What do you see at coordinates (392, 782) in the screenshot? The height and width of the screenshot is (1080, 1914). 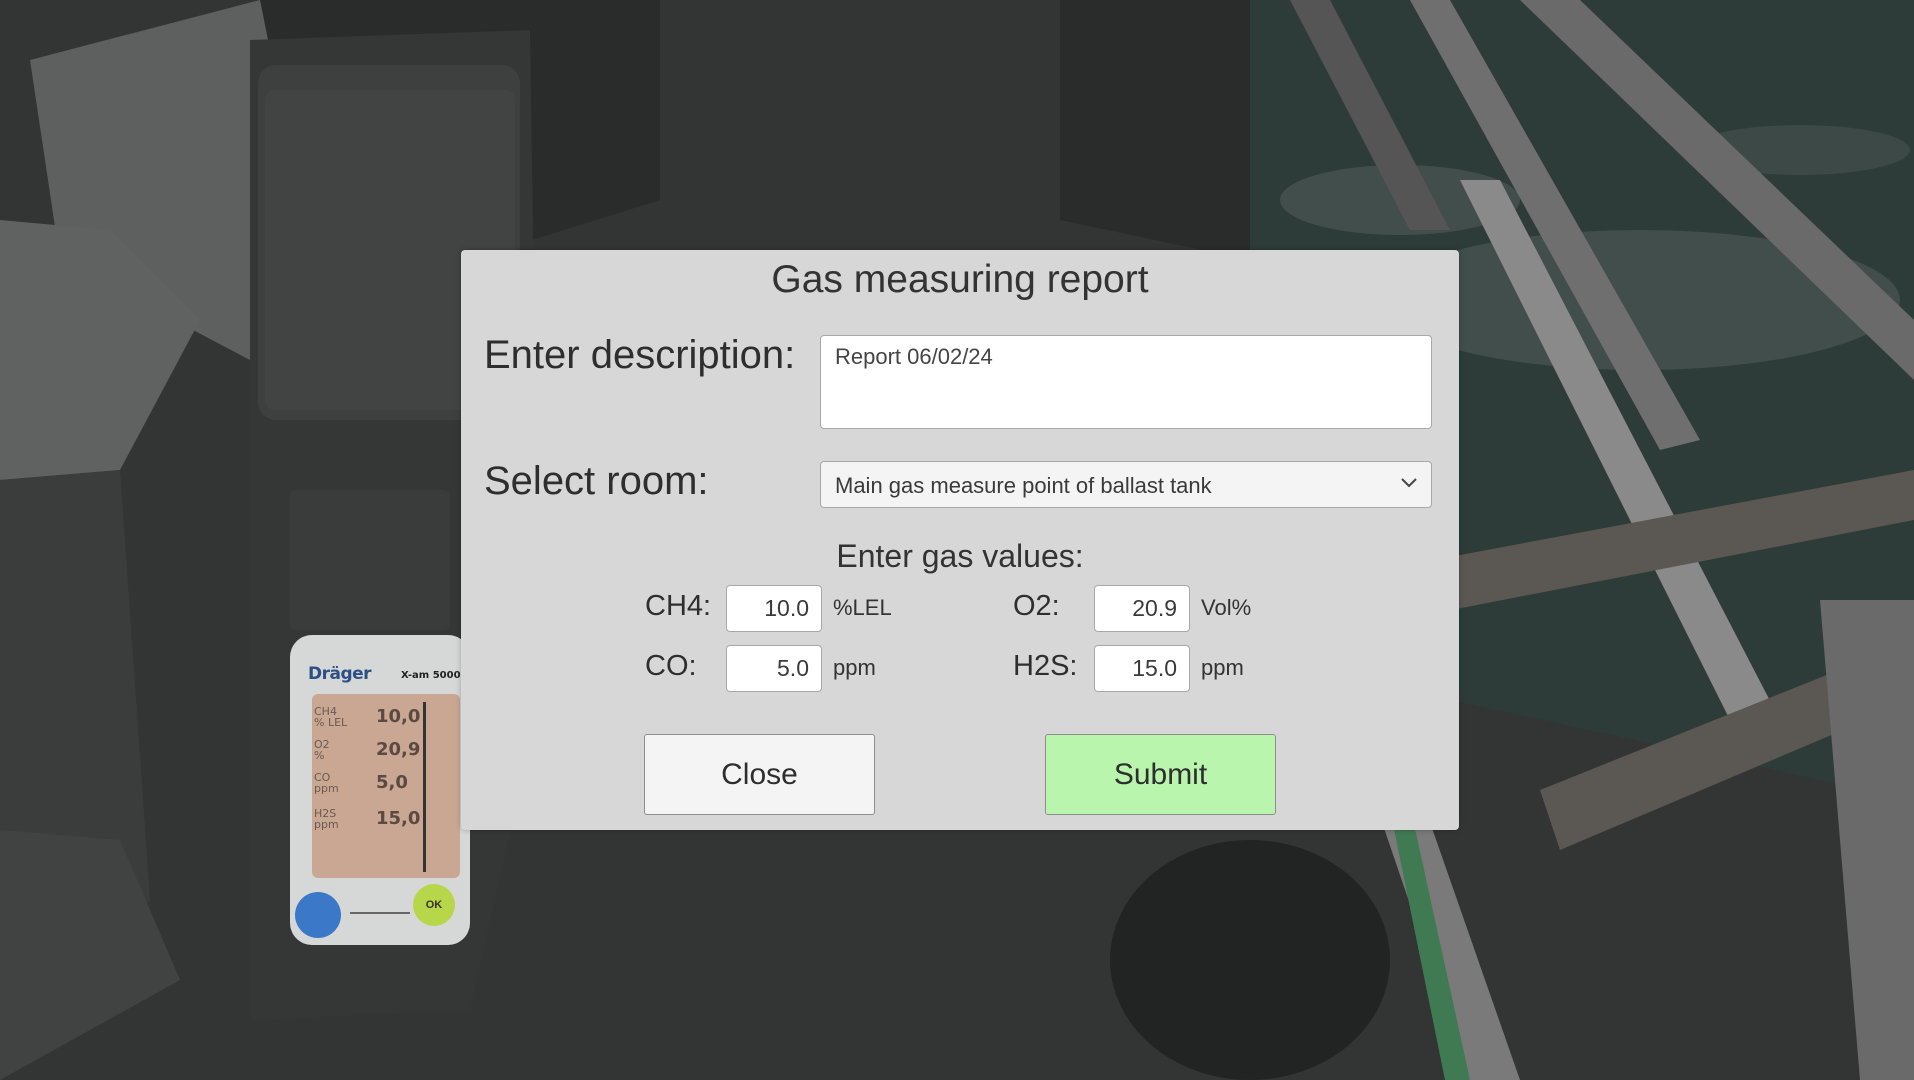 I see `device-reading-value: 5,0` at bounding box center [392, 782].